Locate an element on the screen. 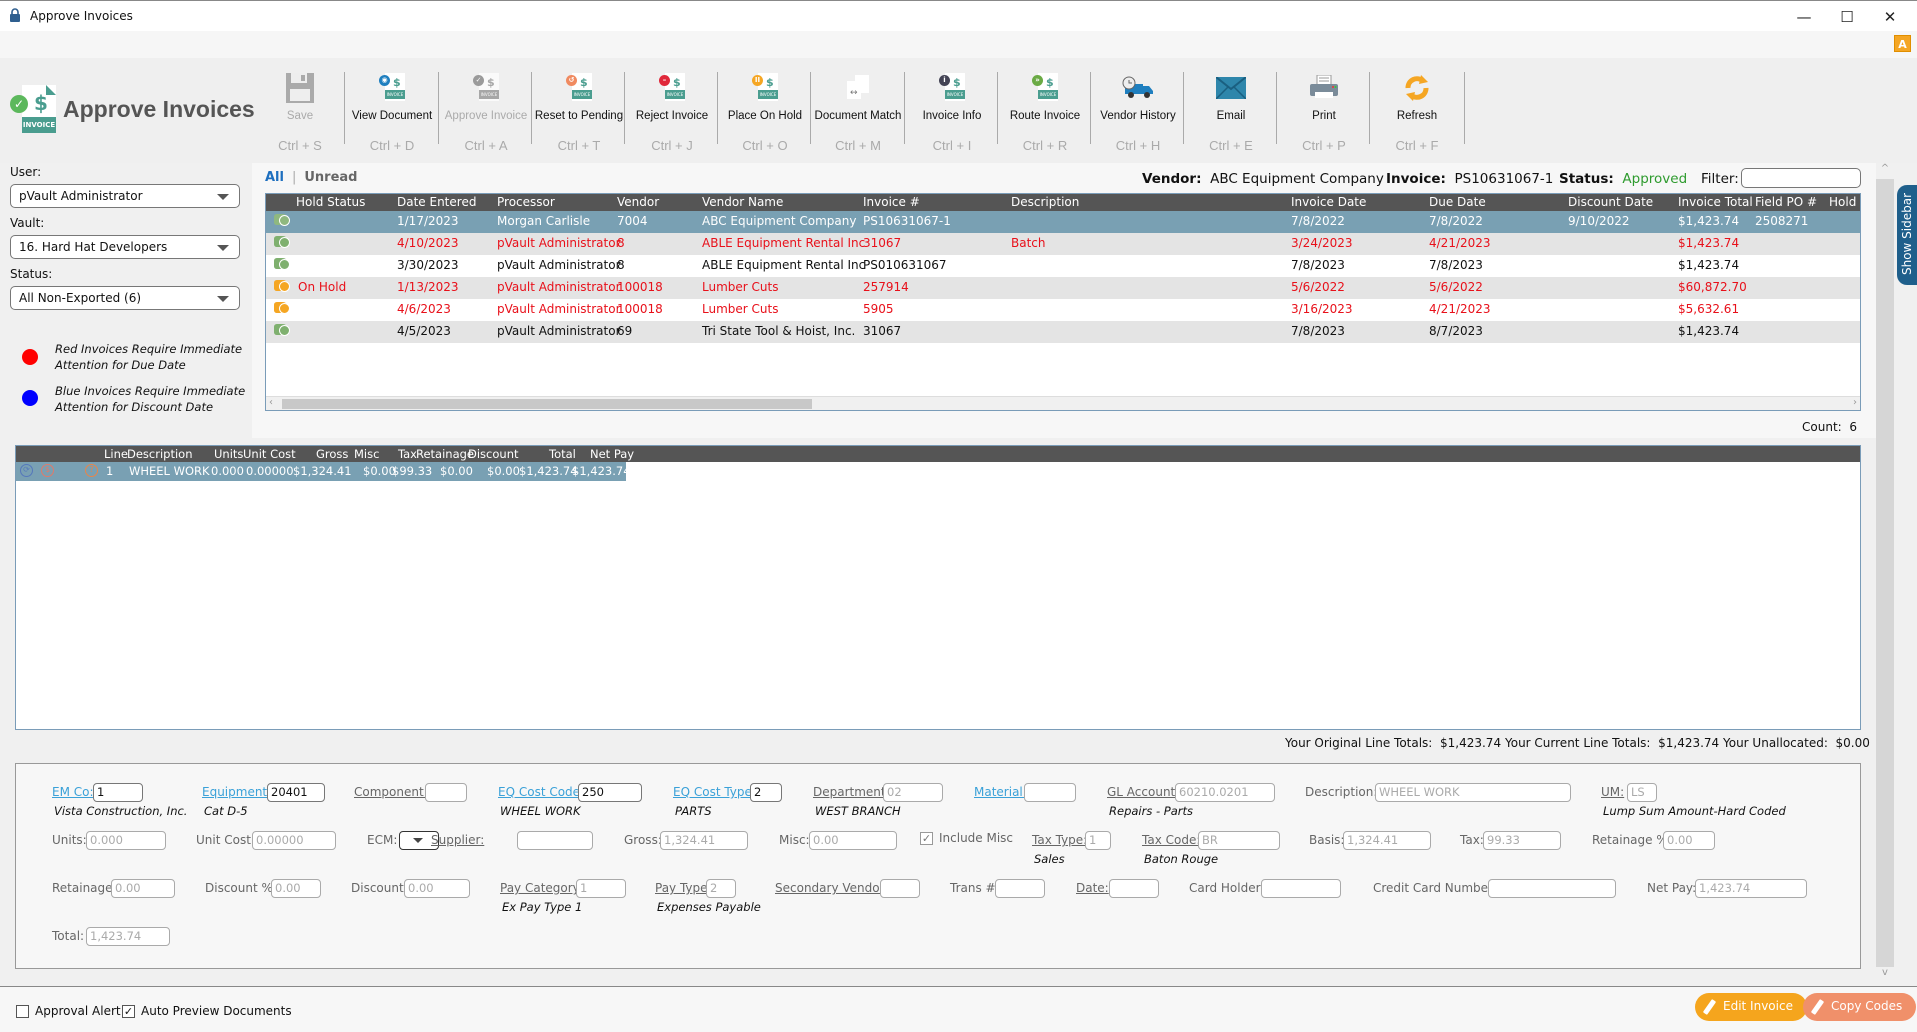 The image size is (1917, 1032). print-button: Print Ctrl + P is located at coordinates (1324, 115).